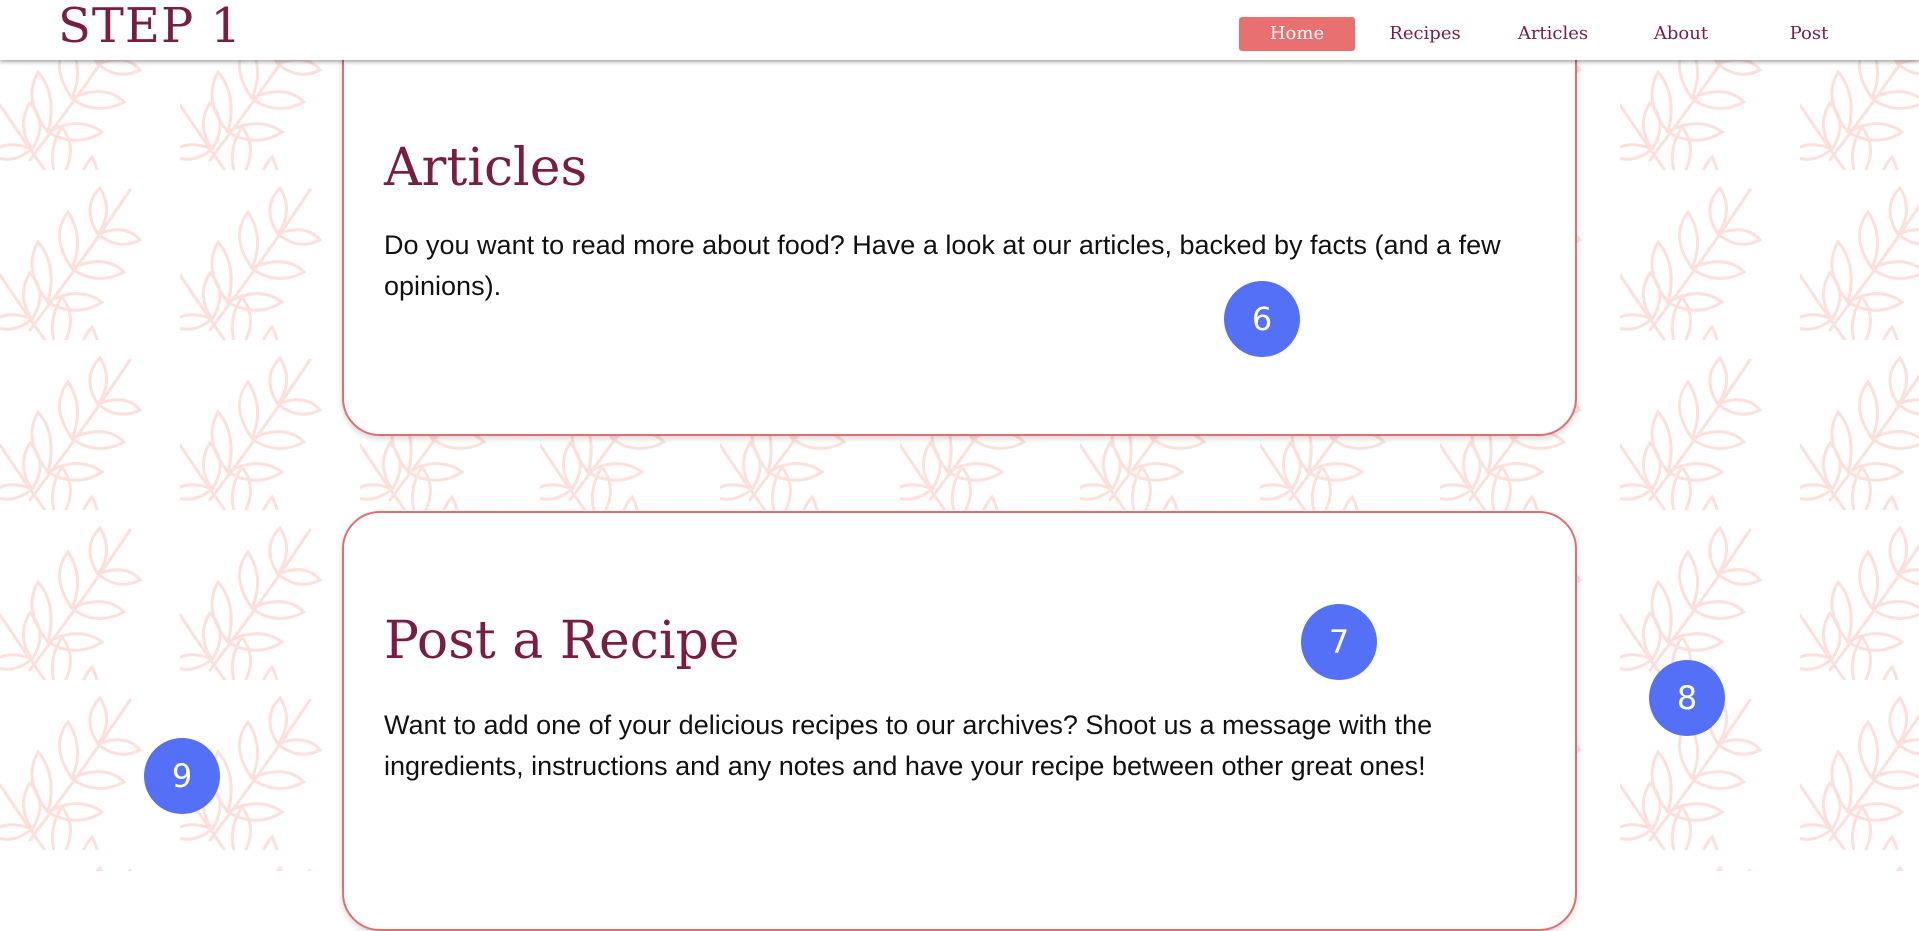  I want to click on marker-8: 8, so click(1687, 698).